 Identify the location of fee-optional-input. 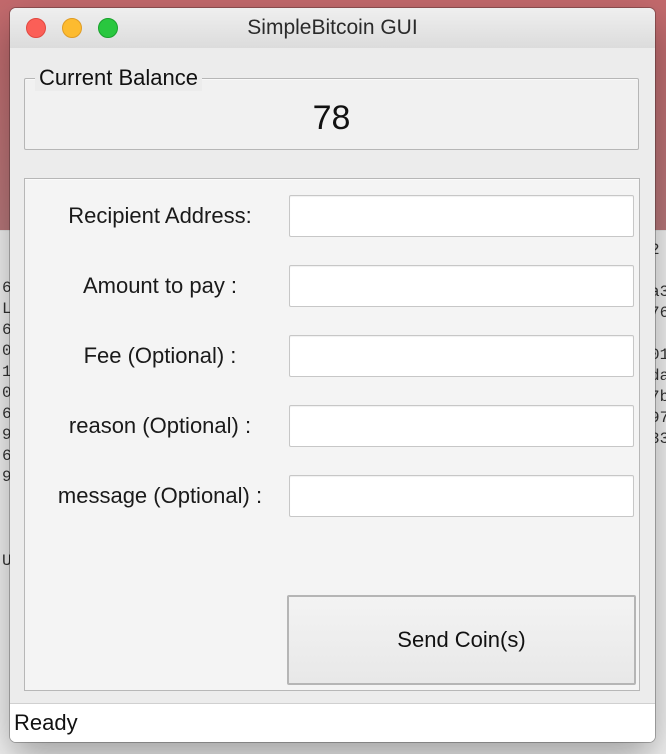
(461, 356).